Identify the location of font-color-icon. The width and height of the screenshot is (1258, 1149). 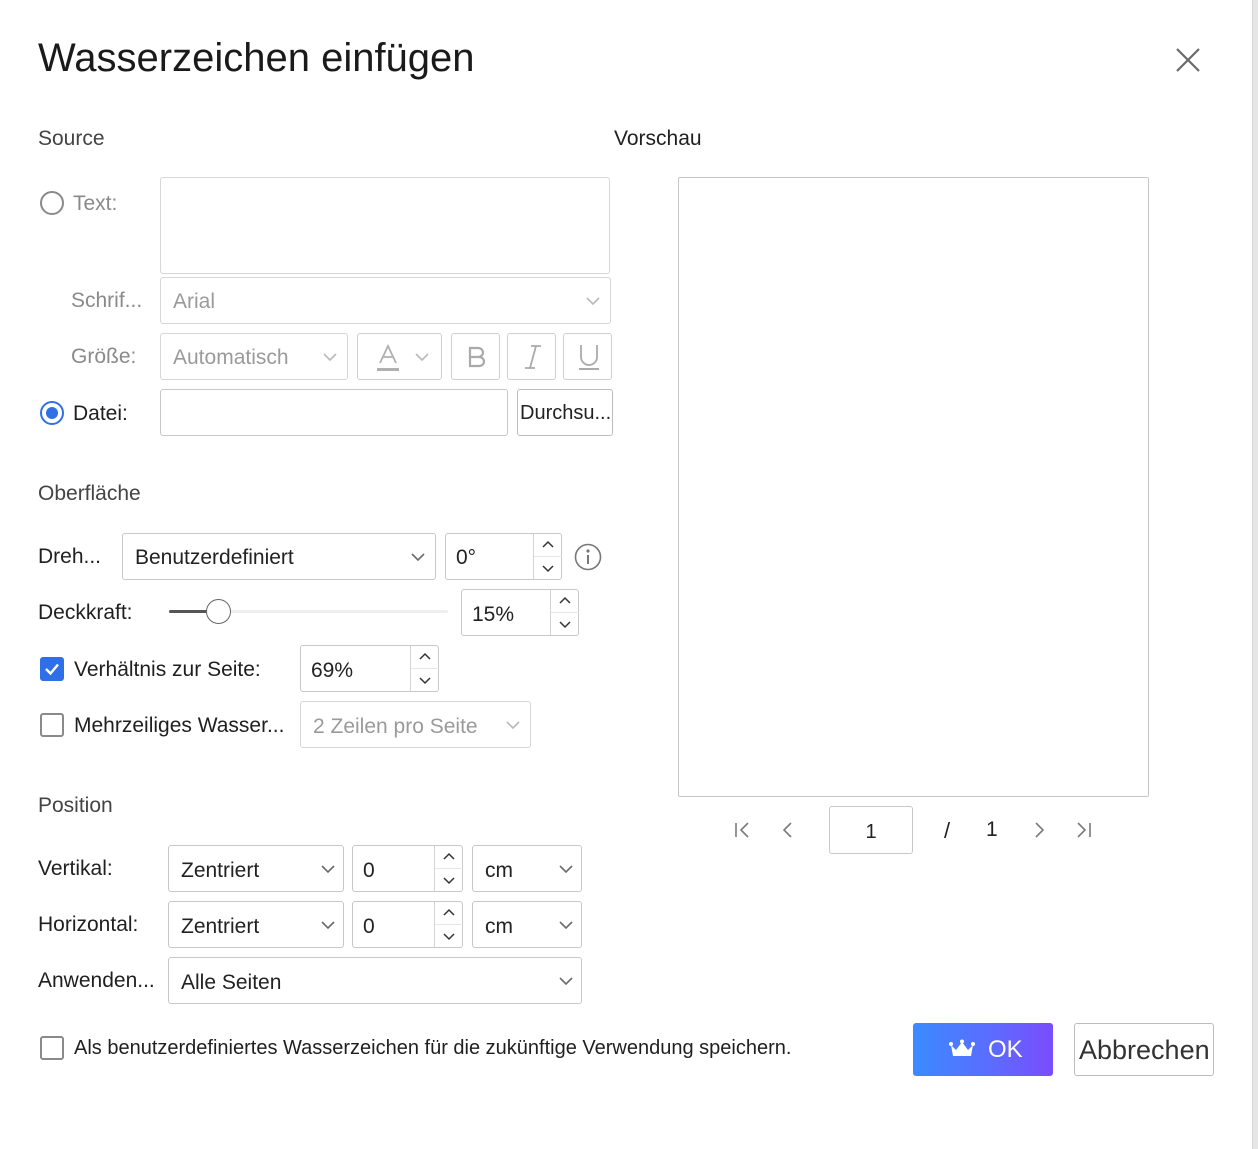
(403, 357).